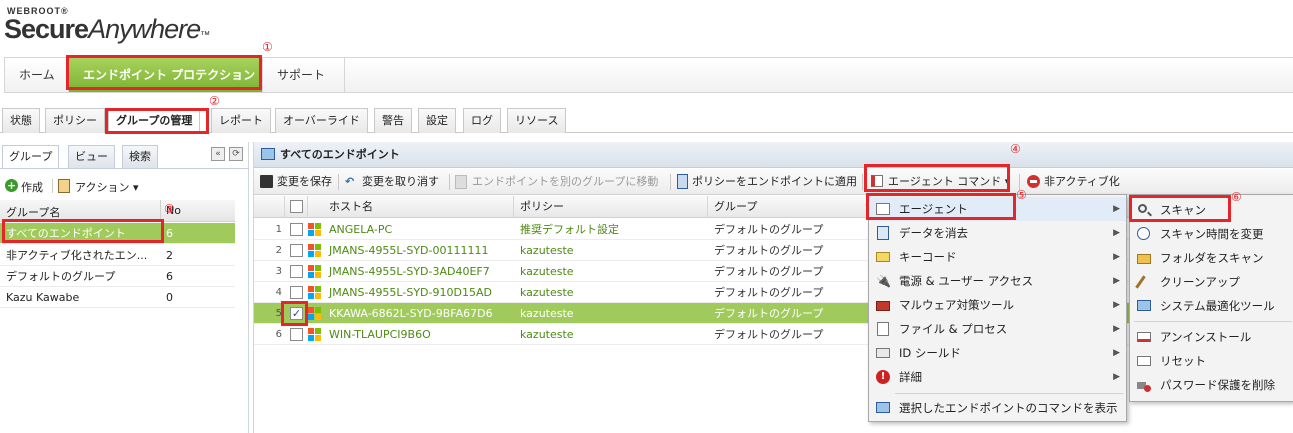  I want to click on host-name: ANGELA-PC, so click(360, 229).